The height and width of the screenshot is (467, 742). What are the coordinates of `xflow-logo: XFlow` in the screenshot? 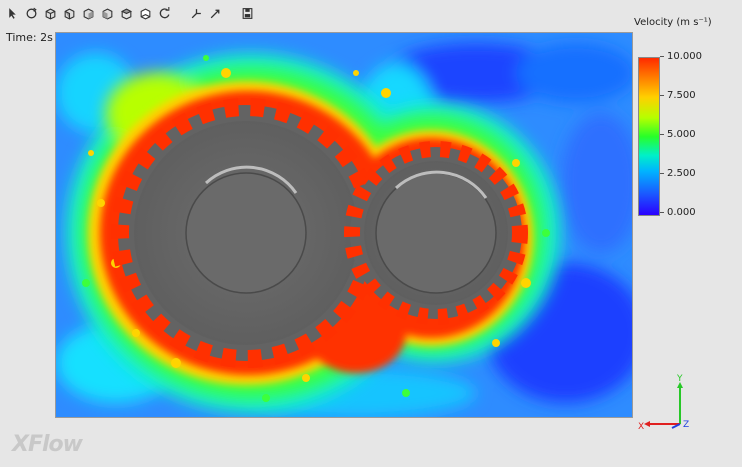 It's located at (47, 444).